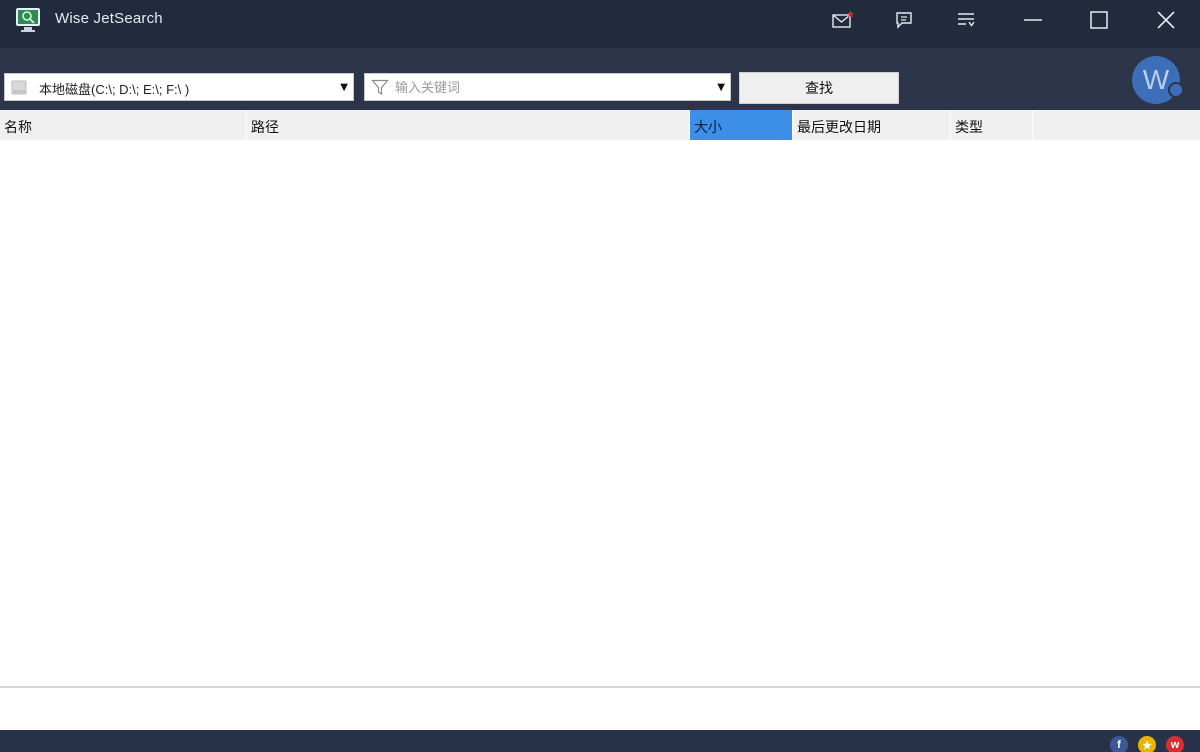 This screenshot has width=1200, height=752. I want to click on keyword-box: ▼, so click(547, 87).